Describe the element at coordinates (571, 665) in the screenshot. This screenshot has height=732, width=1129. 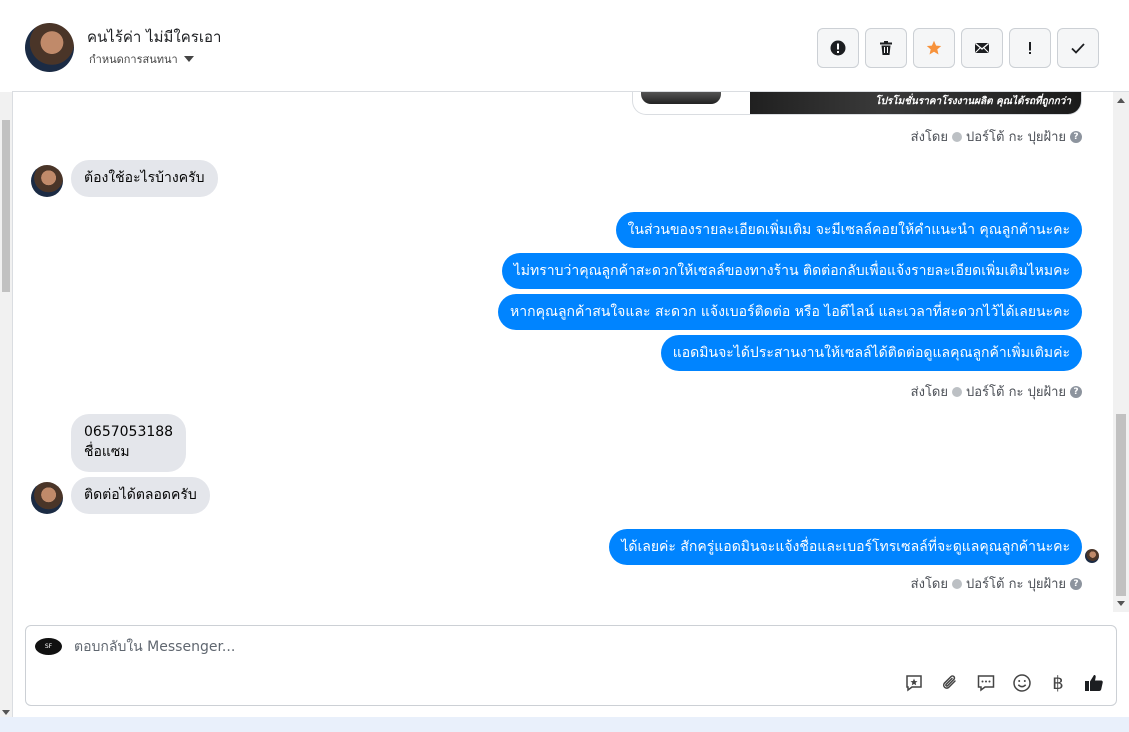
I see `reply-composer: SF ฿` at that location.